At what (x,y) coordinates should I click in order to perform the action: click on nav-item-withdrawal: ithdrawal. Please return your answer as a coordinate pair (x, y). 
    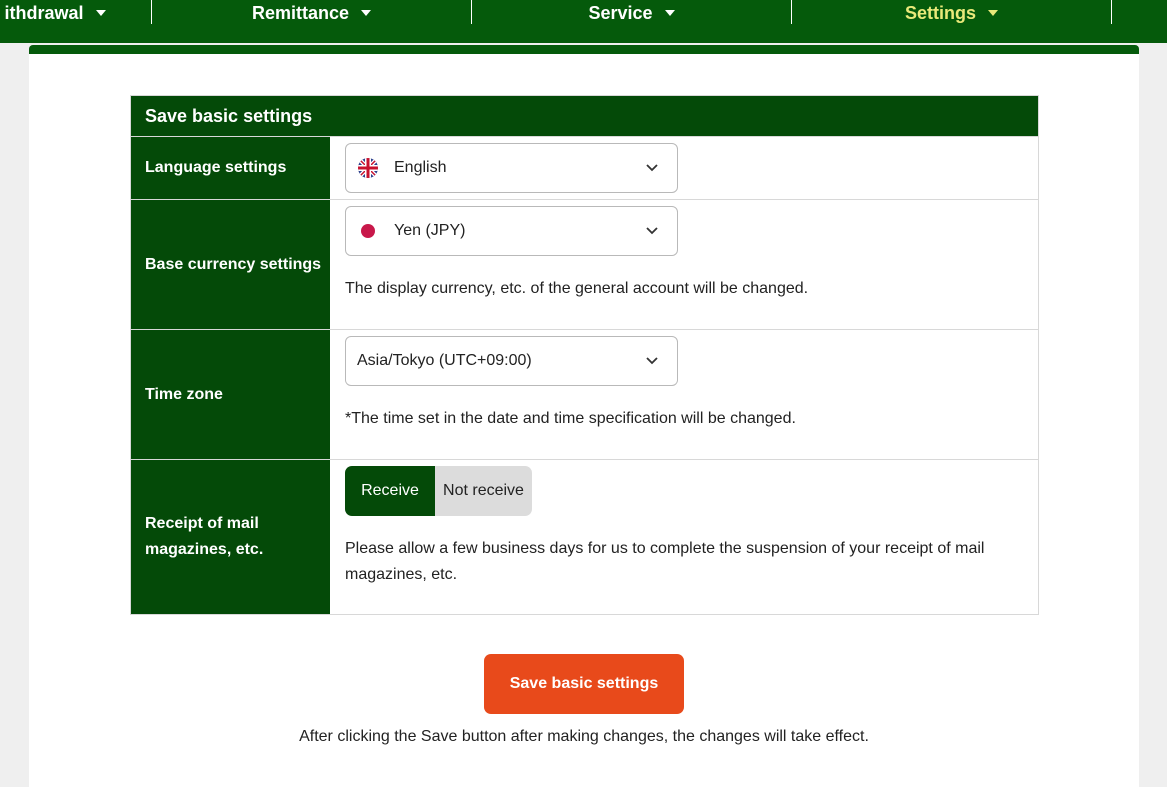
    Looking at the image, I should click on (55, 13).